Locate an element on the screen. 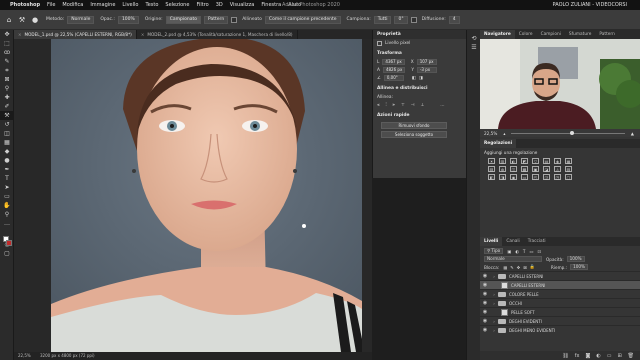  move-tool-icon: ✥ is located at coordinates (7, 34).